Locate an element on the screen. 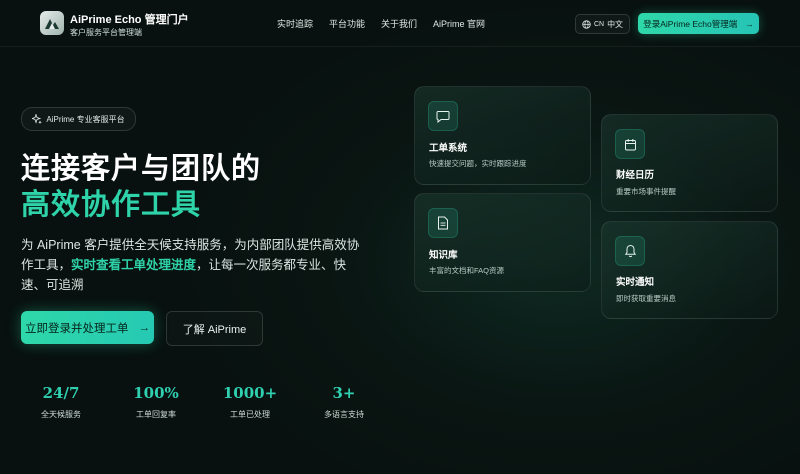 This screenshot has width=800, height=474. stat-item: 3+ 多语言支持 is located at coordinates (344, 402).